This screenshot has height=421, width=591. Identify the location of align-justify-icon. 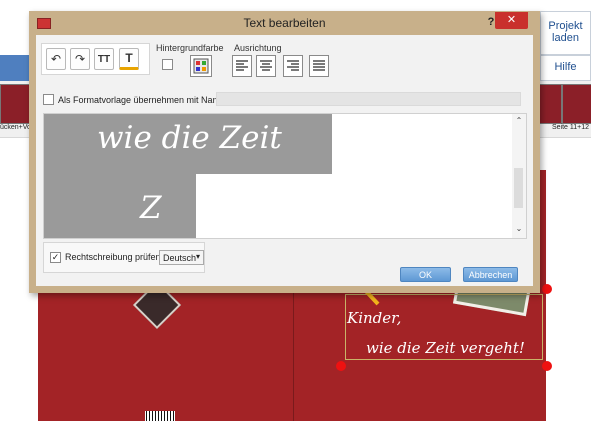
(319, 65).